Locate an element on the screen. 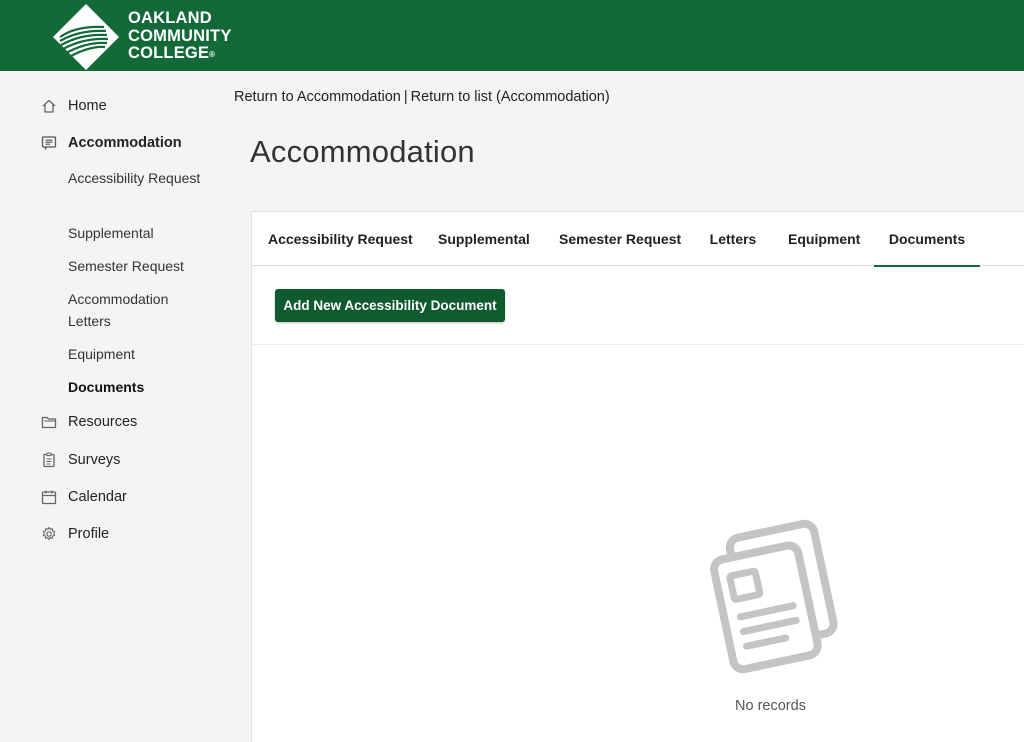  sidebar-subitem-supplemental: Supplemental is located at coordinates (143, 233).